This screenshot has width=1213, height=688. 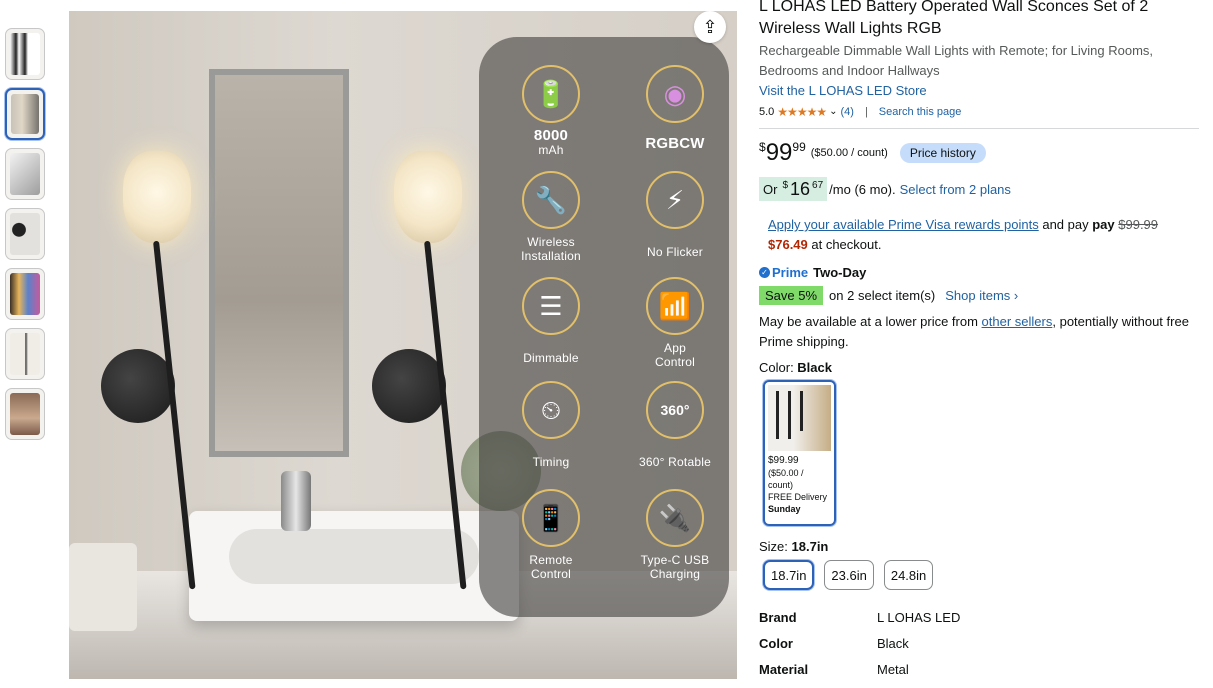 What do you see at coordinates (818, 185) in the screenshot?
I see `installment-fraction: 67` at bounding box center [818, 185].